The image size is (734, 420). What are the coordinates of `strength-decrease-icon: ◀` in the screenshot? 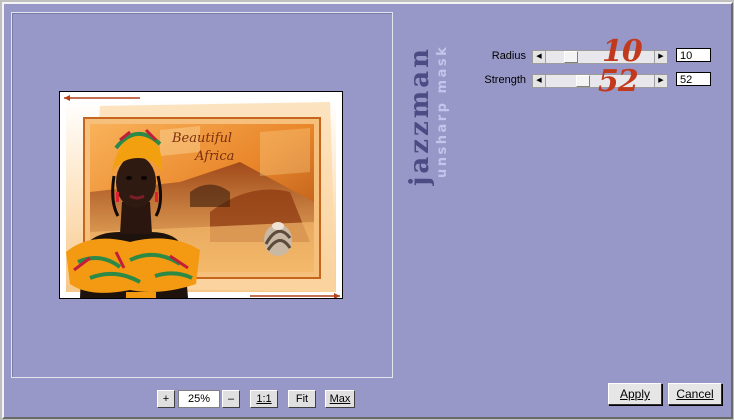 It's located at (539, 81).